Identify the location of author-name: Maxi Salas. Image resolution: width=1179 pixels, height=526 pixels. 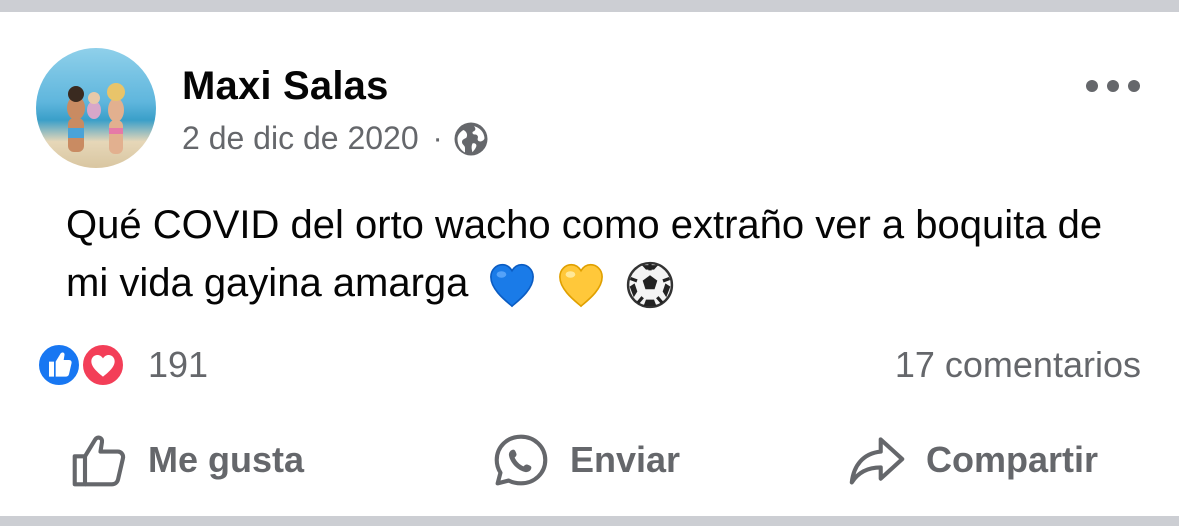
(285, 86).